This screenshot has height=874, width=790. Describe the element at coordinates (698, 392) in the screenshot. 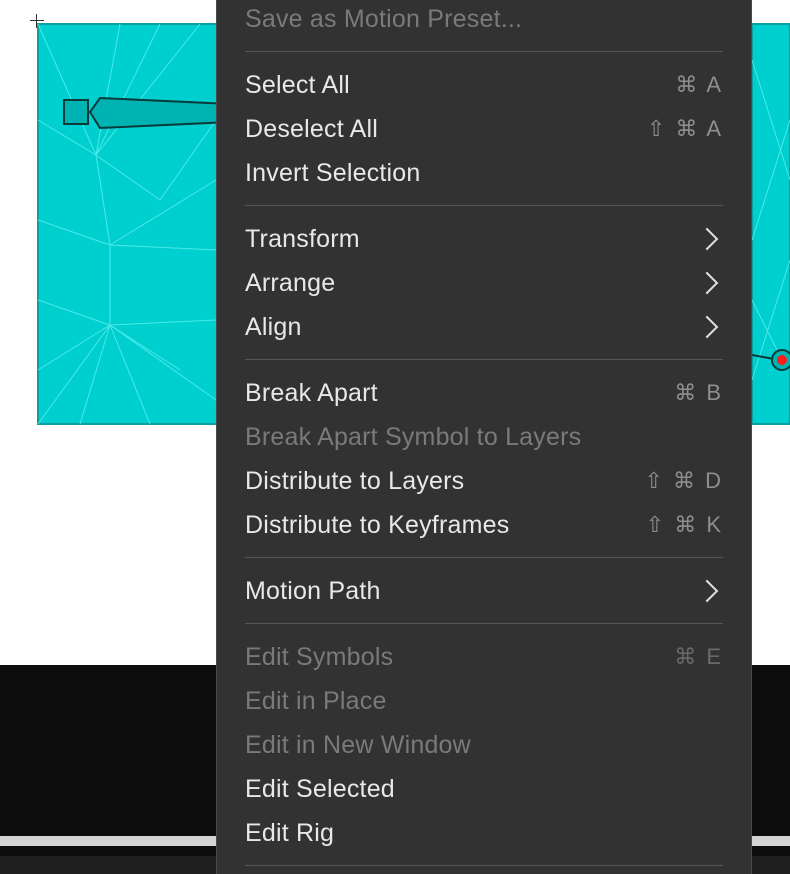

I see `shortcut-label: ⌘ B` at that location.